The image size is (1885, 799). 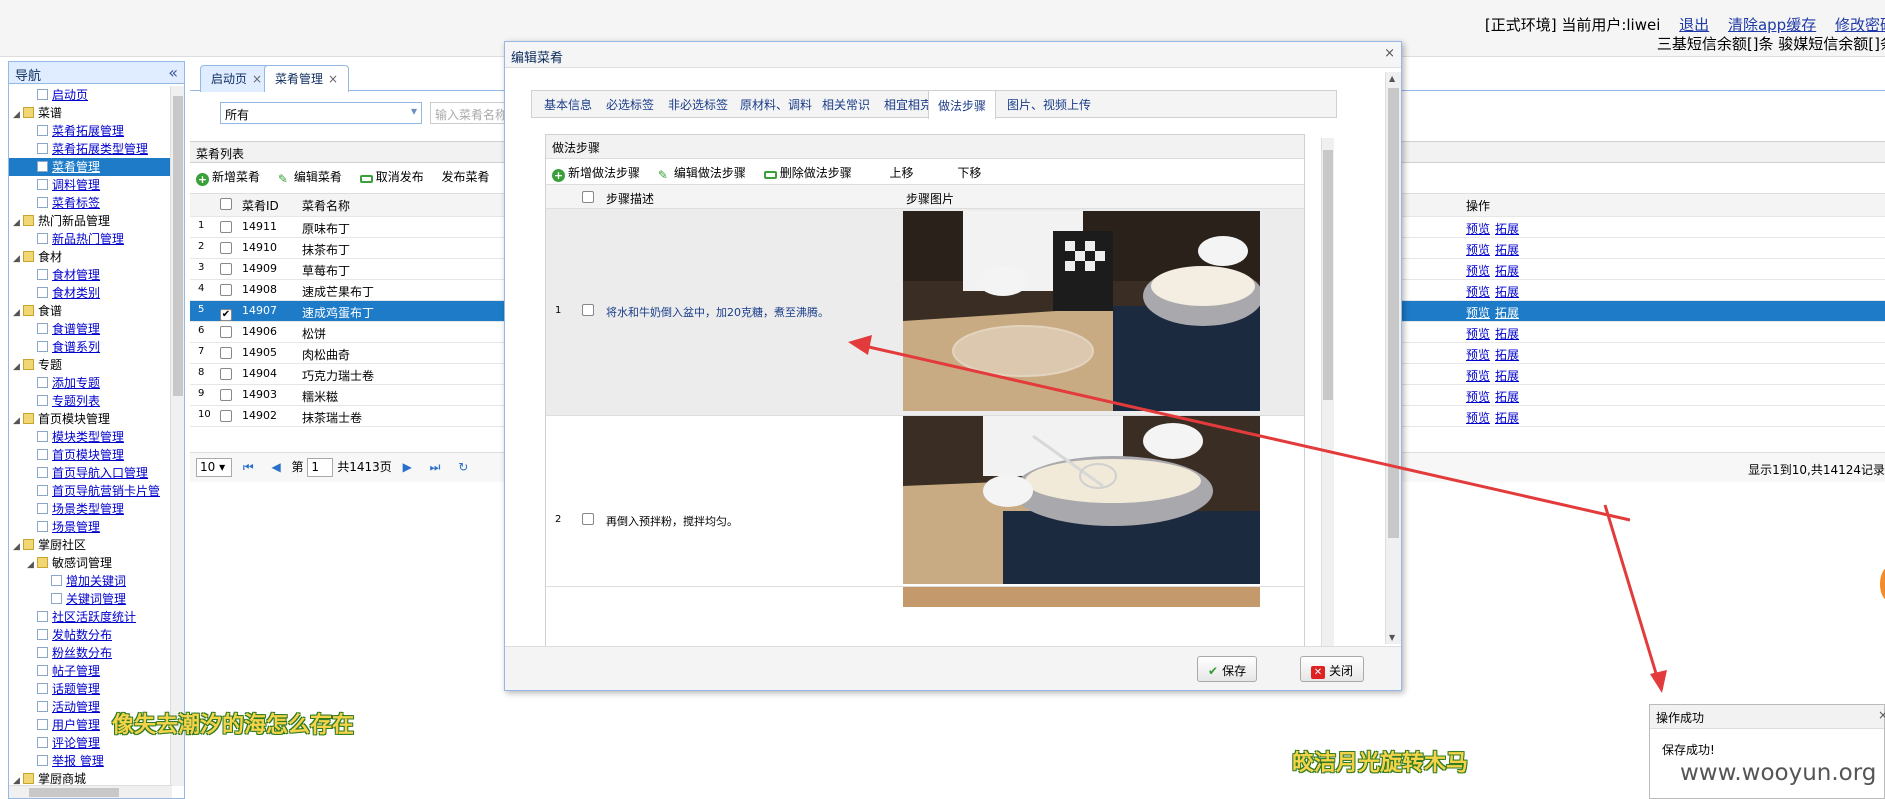 What do you see at coordinates (1245, 432) in the screenshot?
I see `arrow-line-to-step` at bounding box center [1245, 432].